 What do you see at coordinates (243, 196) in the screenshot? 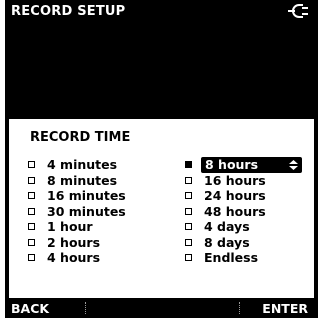
I see `option-24-hours: 24 hours` at bounding box center [243, 196].